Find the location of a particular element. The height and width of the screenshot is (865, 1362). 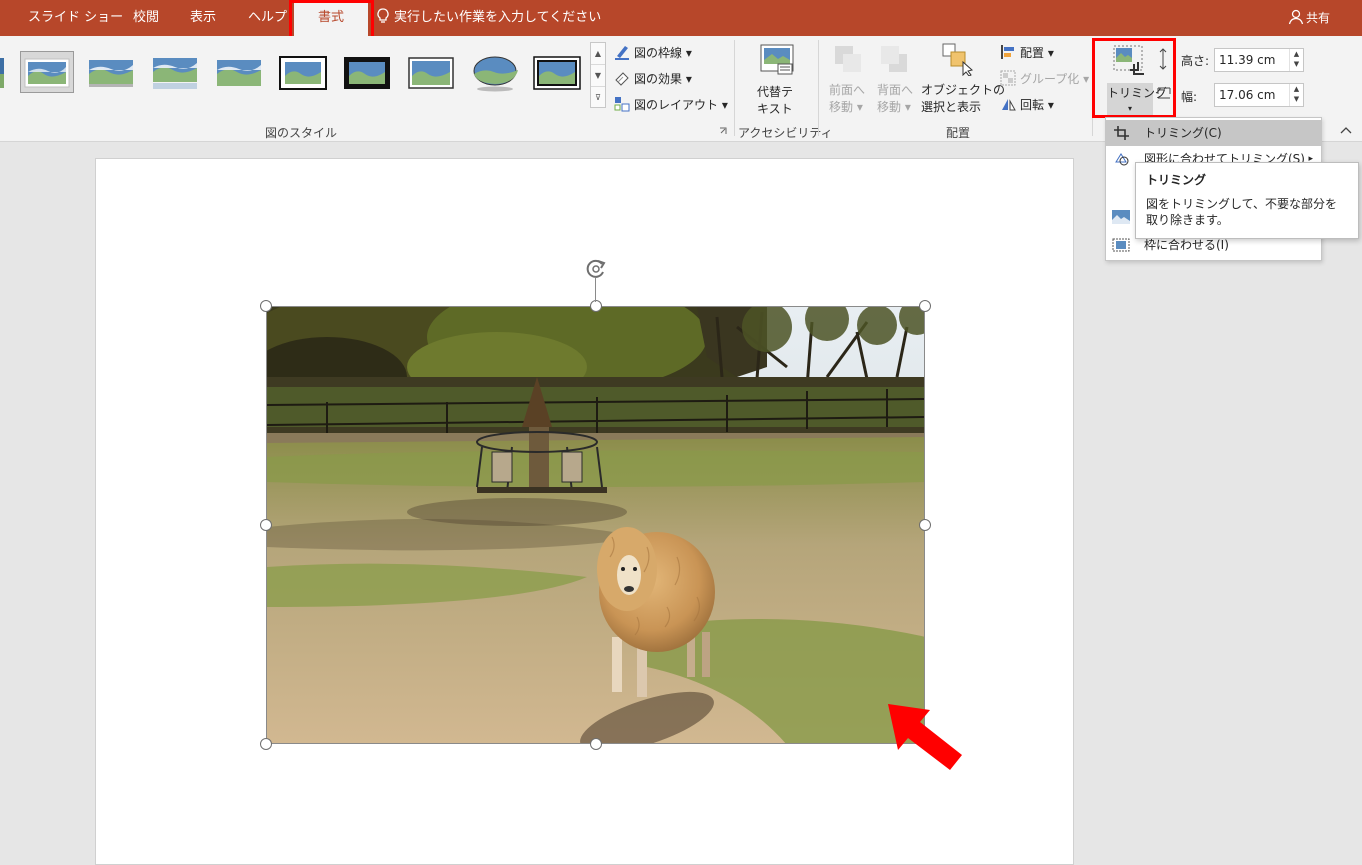

width-arrow-icon is located at coordinates (1164, 93).